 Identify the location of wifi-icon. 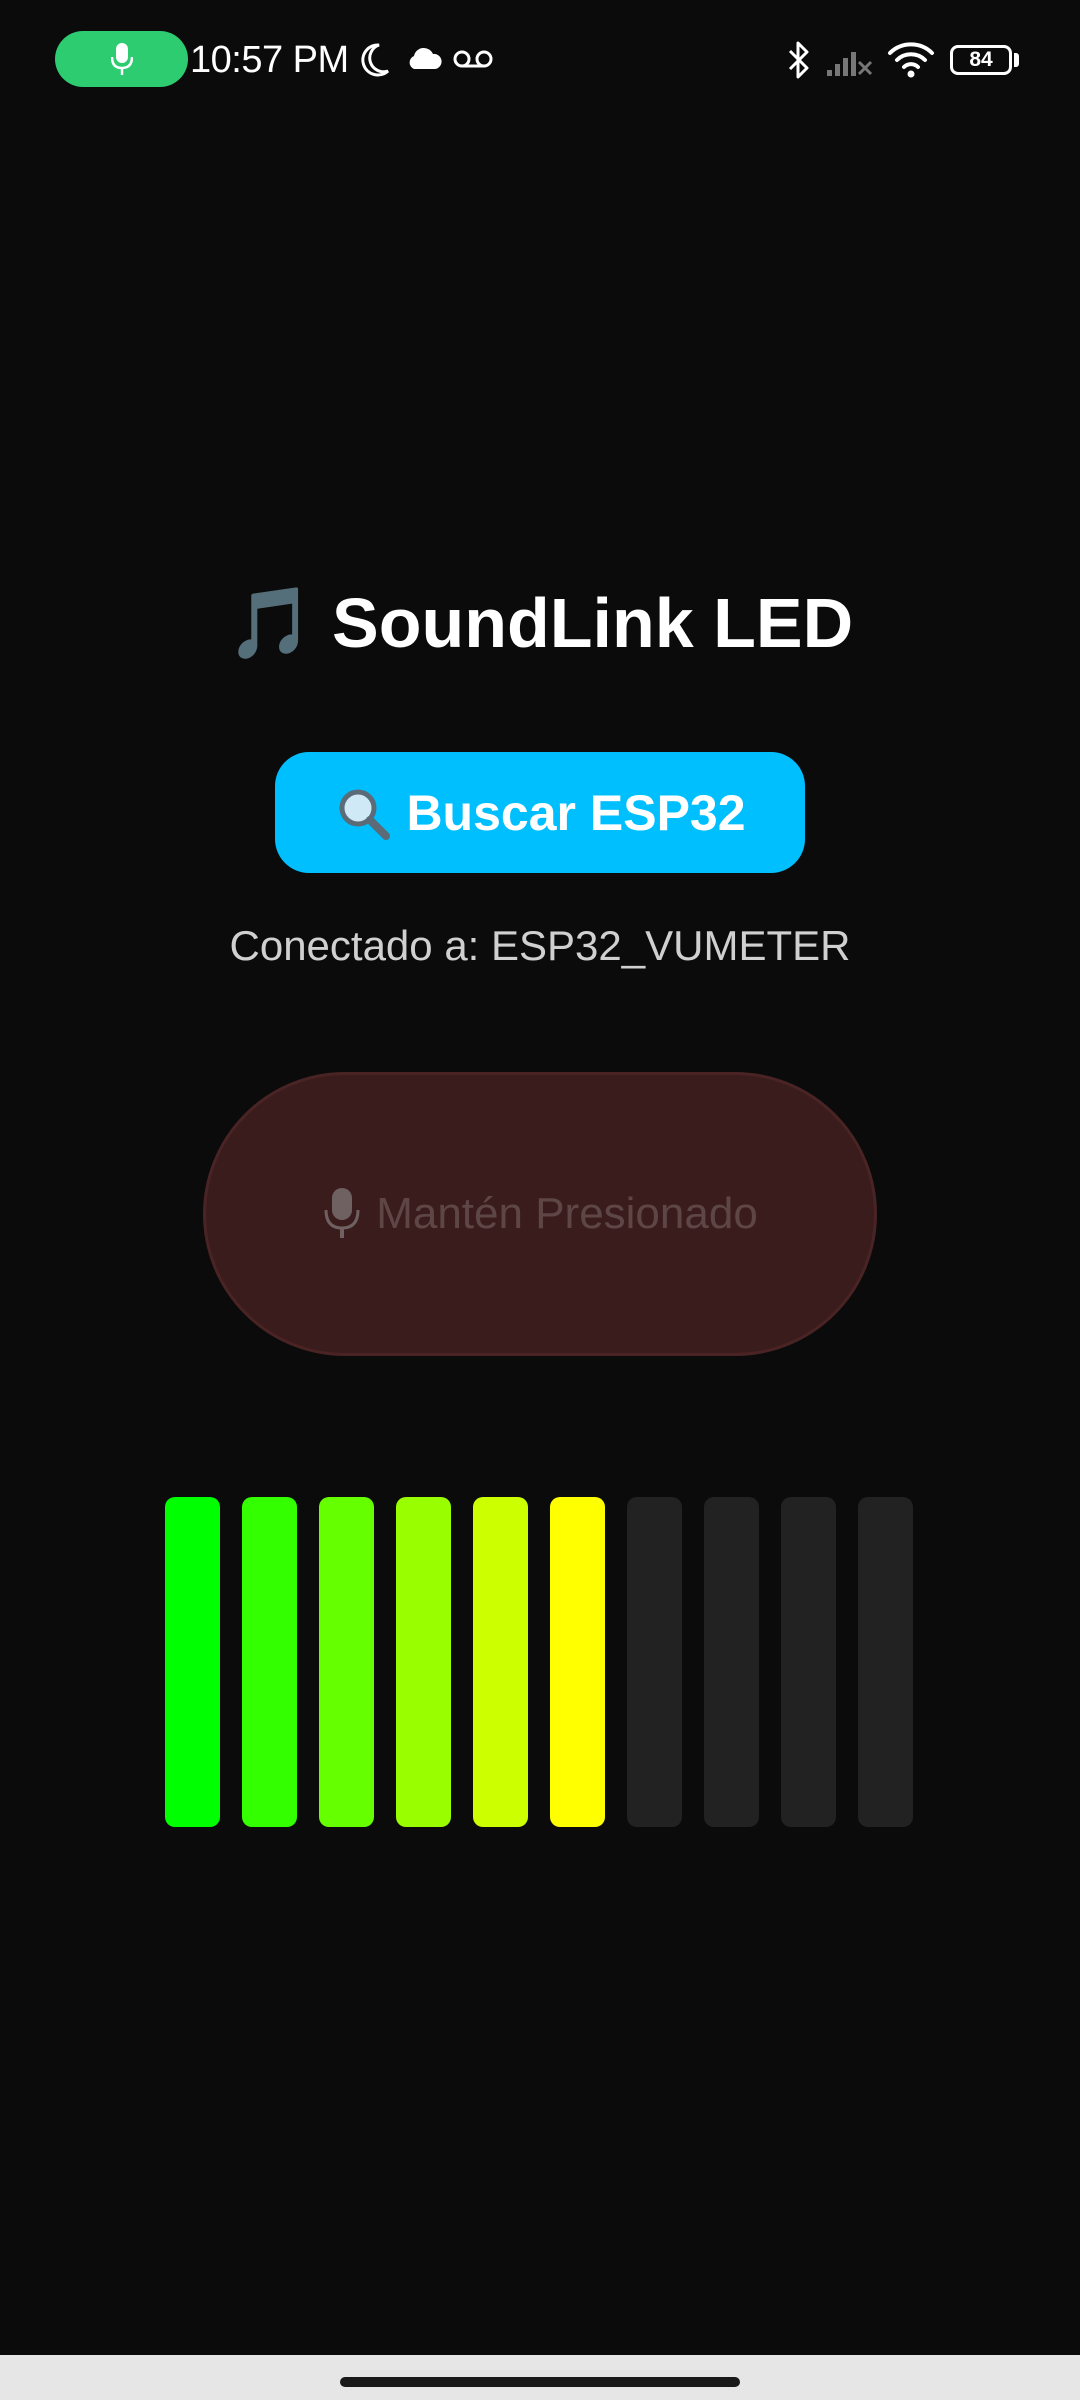
(911, 59).